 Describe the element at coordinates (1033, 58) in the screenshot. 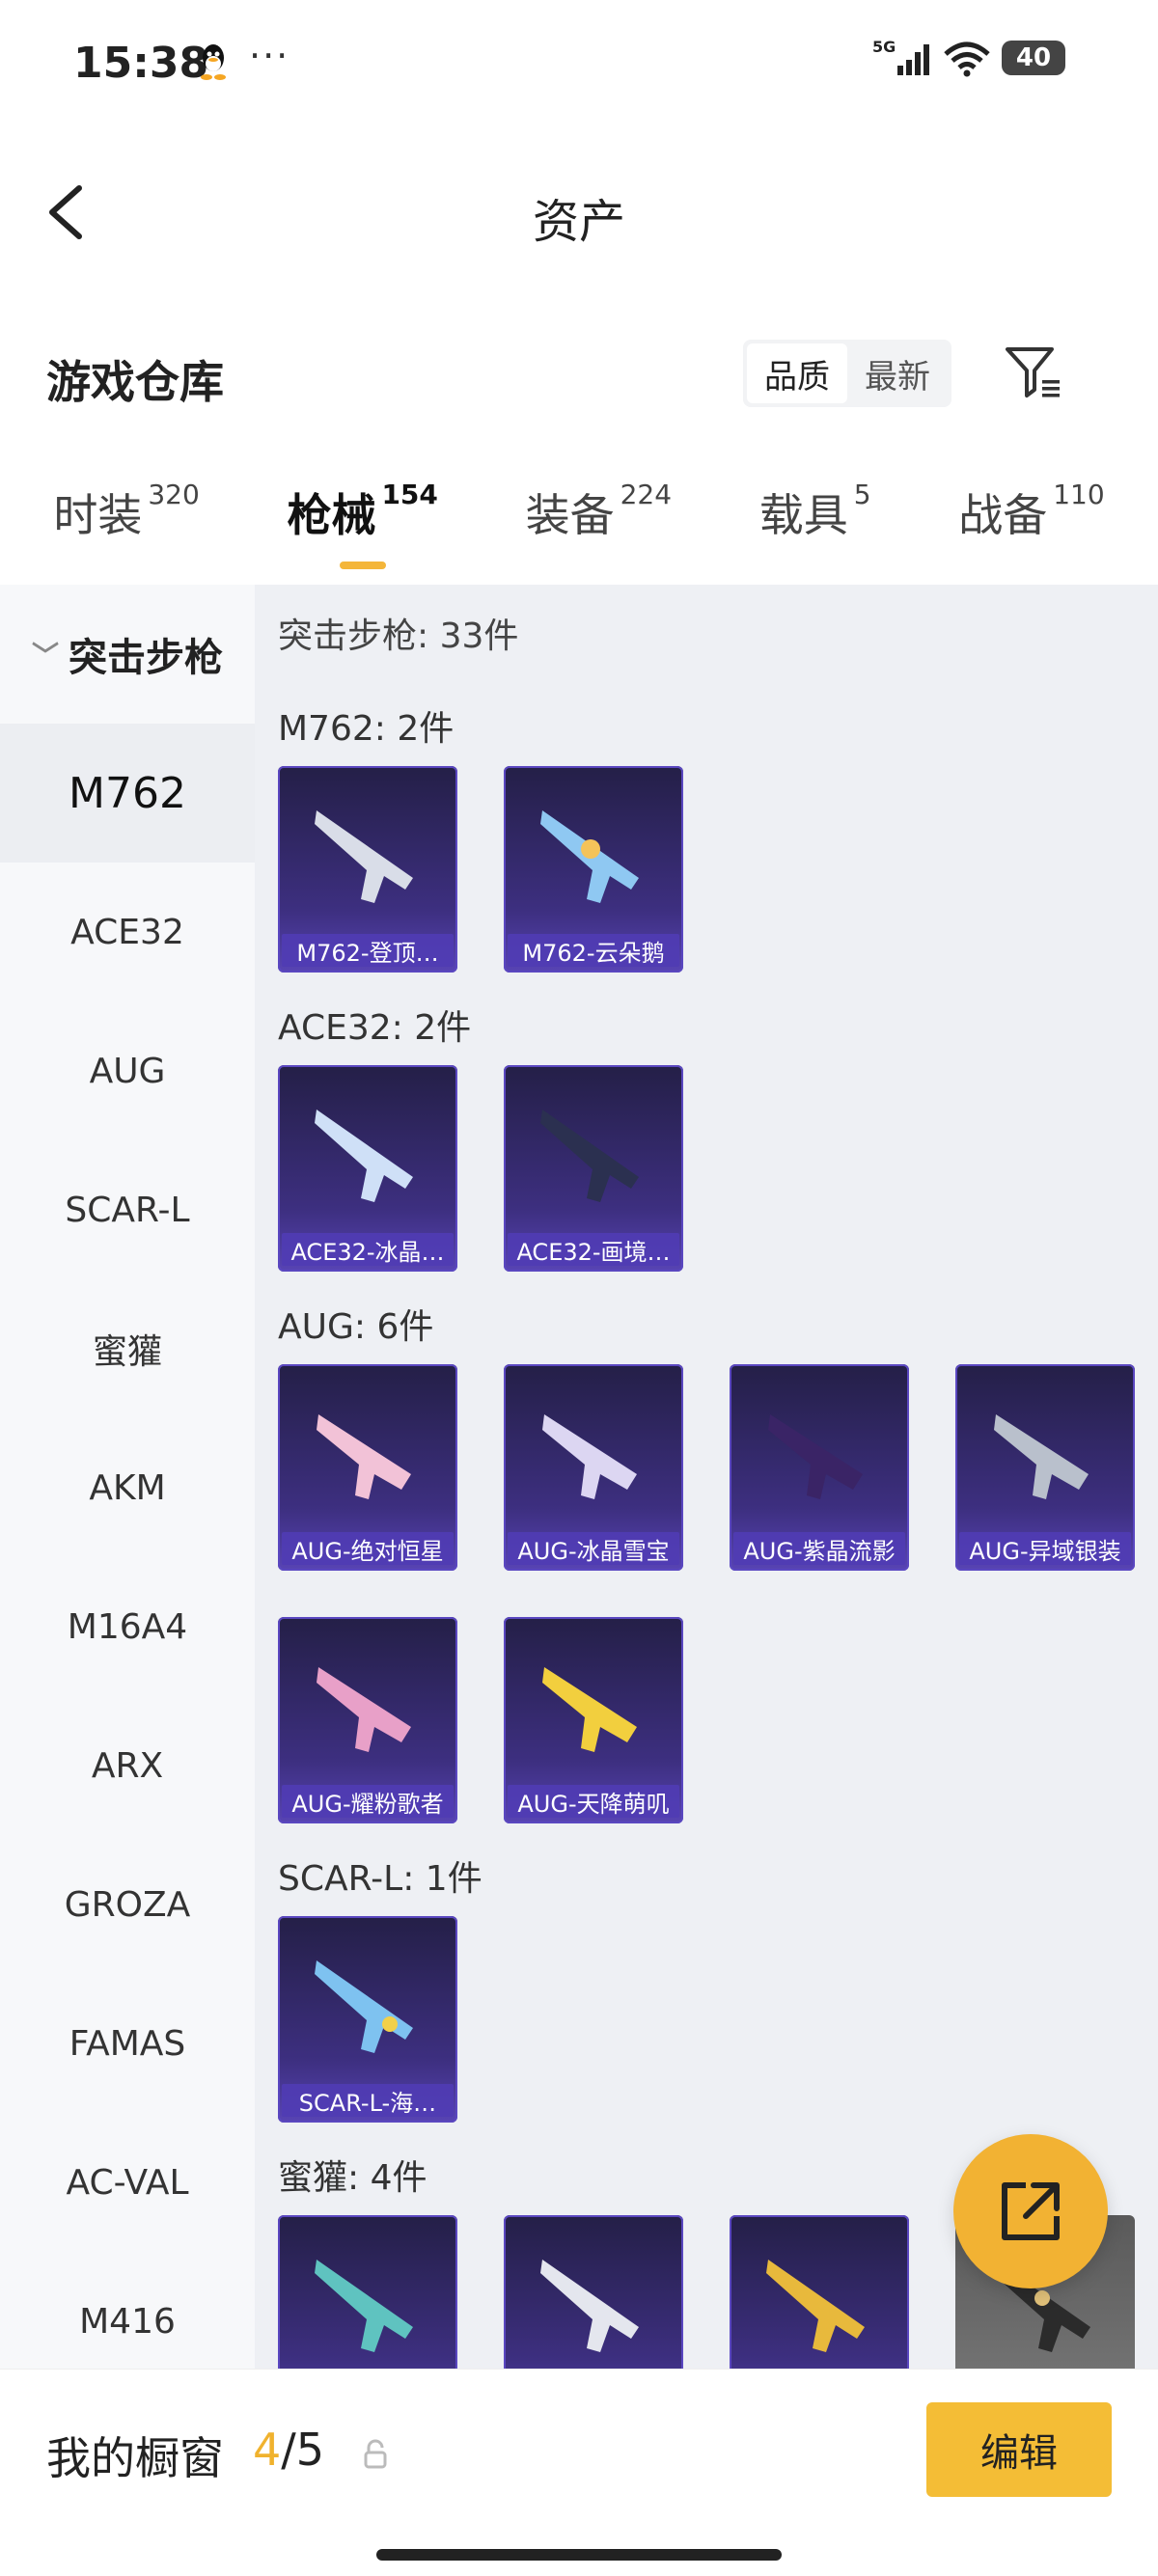

I see `battery-indicator: 40` at that location.